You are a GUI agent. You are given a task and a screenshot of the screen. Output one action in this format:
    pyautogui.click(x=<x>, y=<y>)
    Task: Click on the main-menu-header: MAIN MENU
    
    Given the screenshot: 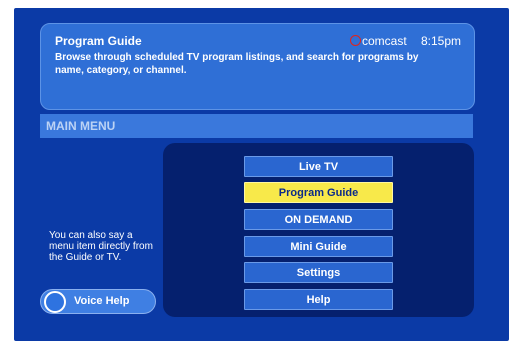 What is the action you would take?
    pyautogui.click(x=256, y=126)
    